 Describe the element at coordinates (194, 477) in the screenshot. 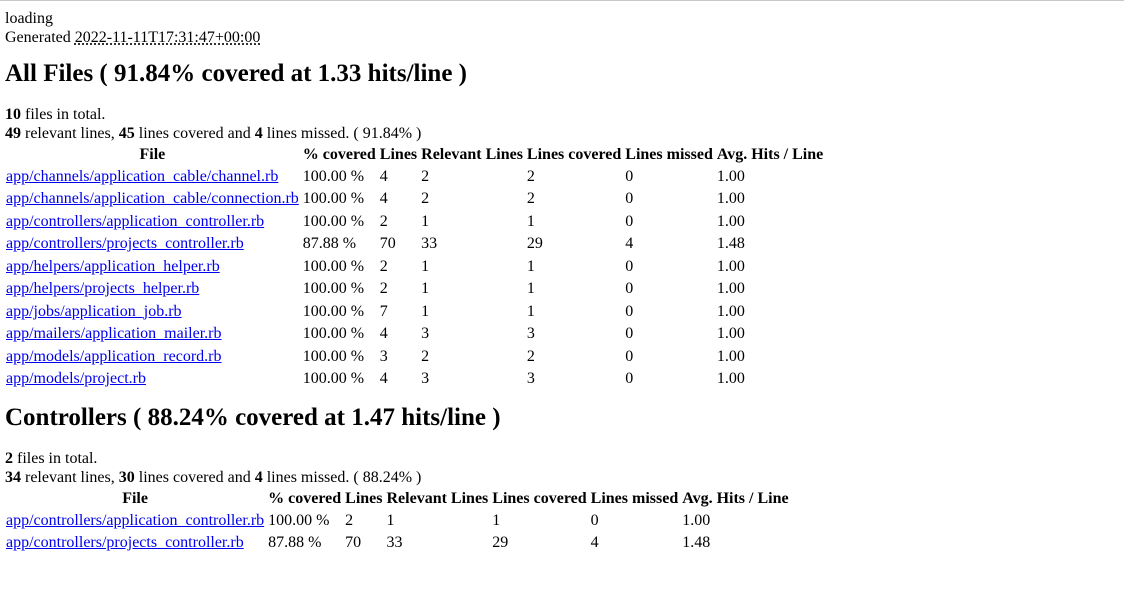

I see `covered-text: lines covered and` at that location.